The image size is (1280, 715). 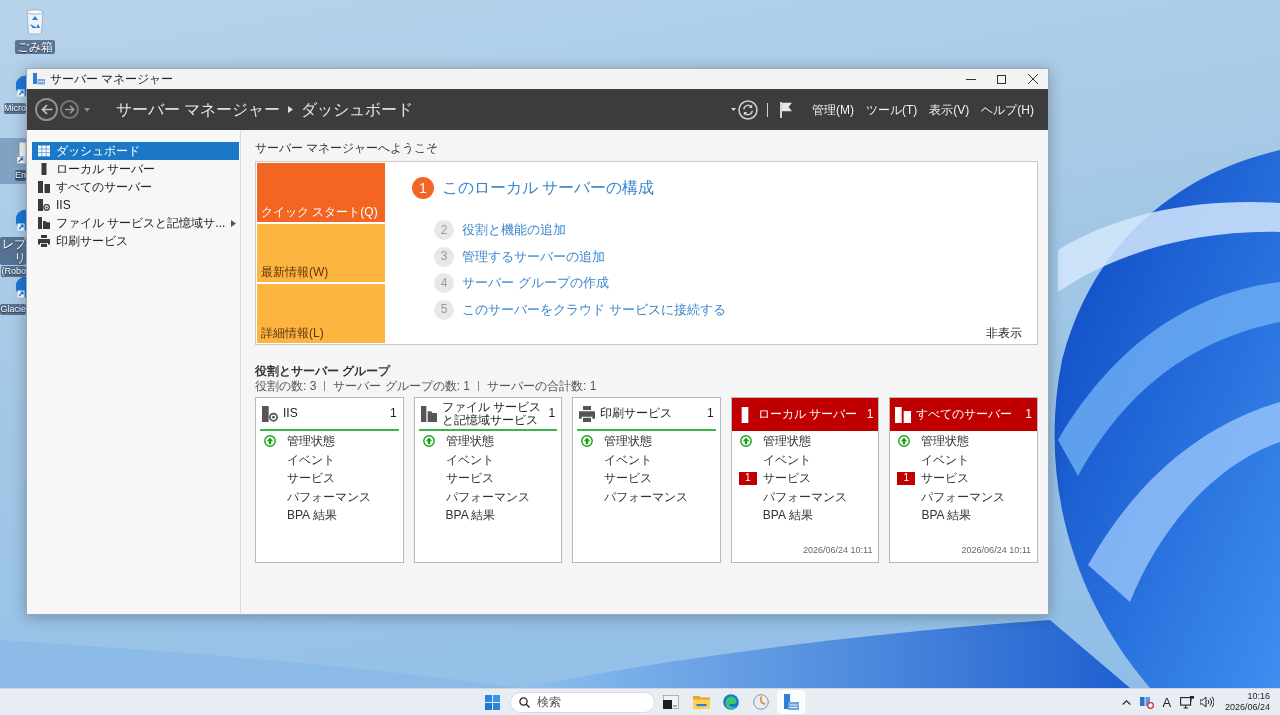 What do you see at coordinates (582, 702) in the screenshot?
I see `search-field: 検索` at bounding box center [582, 702].